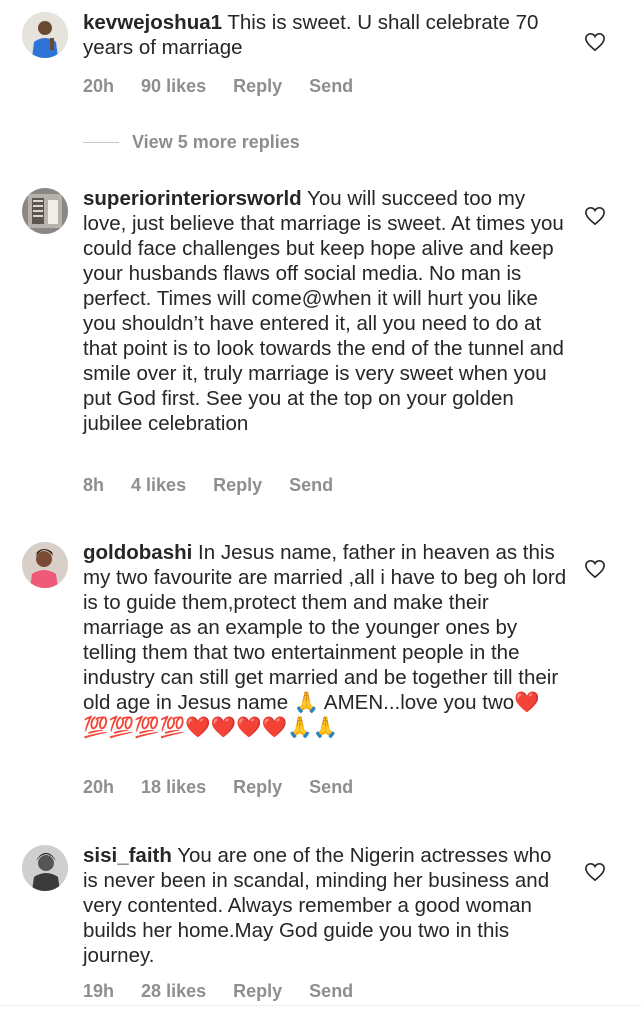 Image resolution: width=642 pixels, height=1024 pixels. What do you see at coordinates (229, 991) in the screenshot?
I see `comment-meta: 19h 28 likes Reply Send` at bounding box center [229, 991].